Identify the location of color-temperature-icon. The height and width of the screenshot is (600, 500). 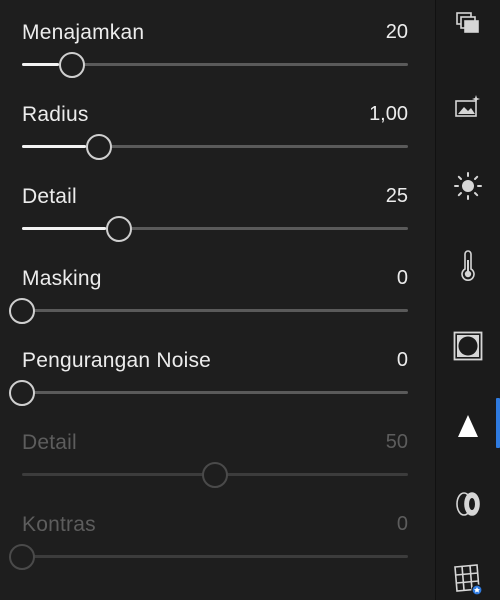
(468, 266).